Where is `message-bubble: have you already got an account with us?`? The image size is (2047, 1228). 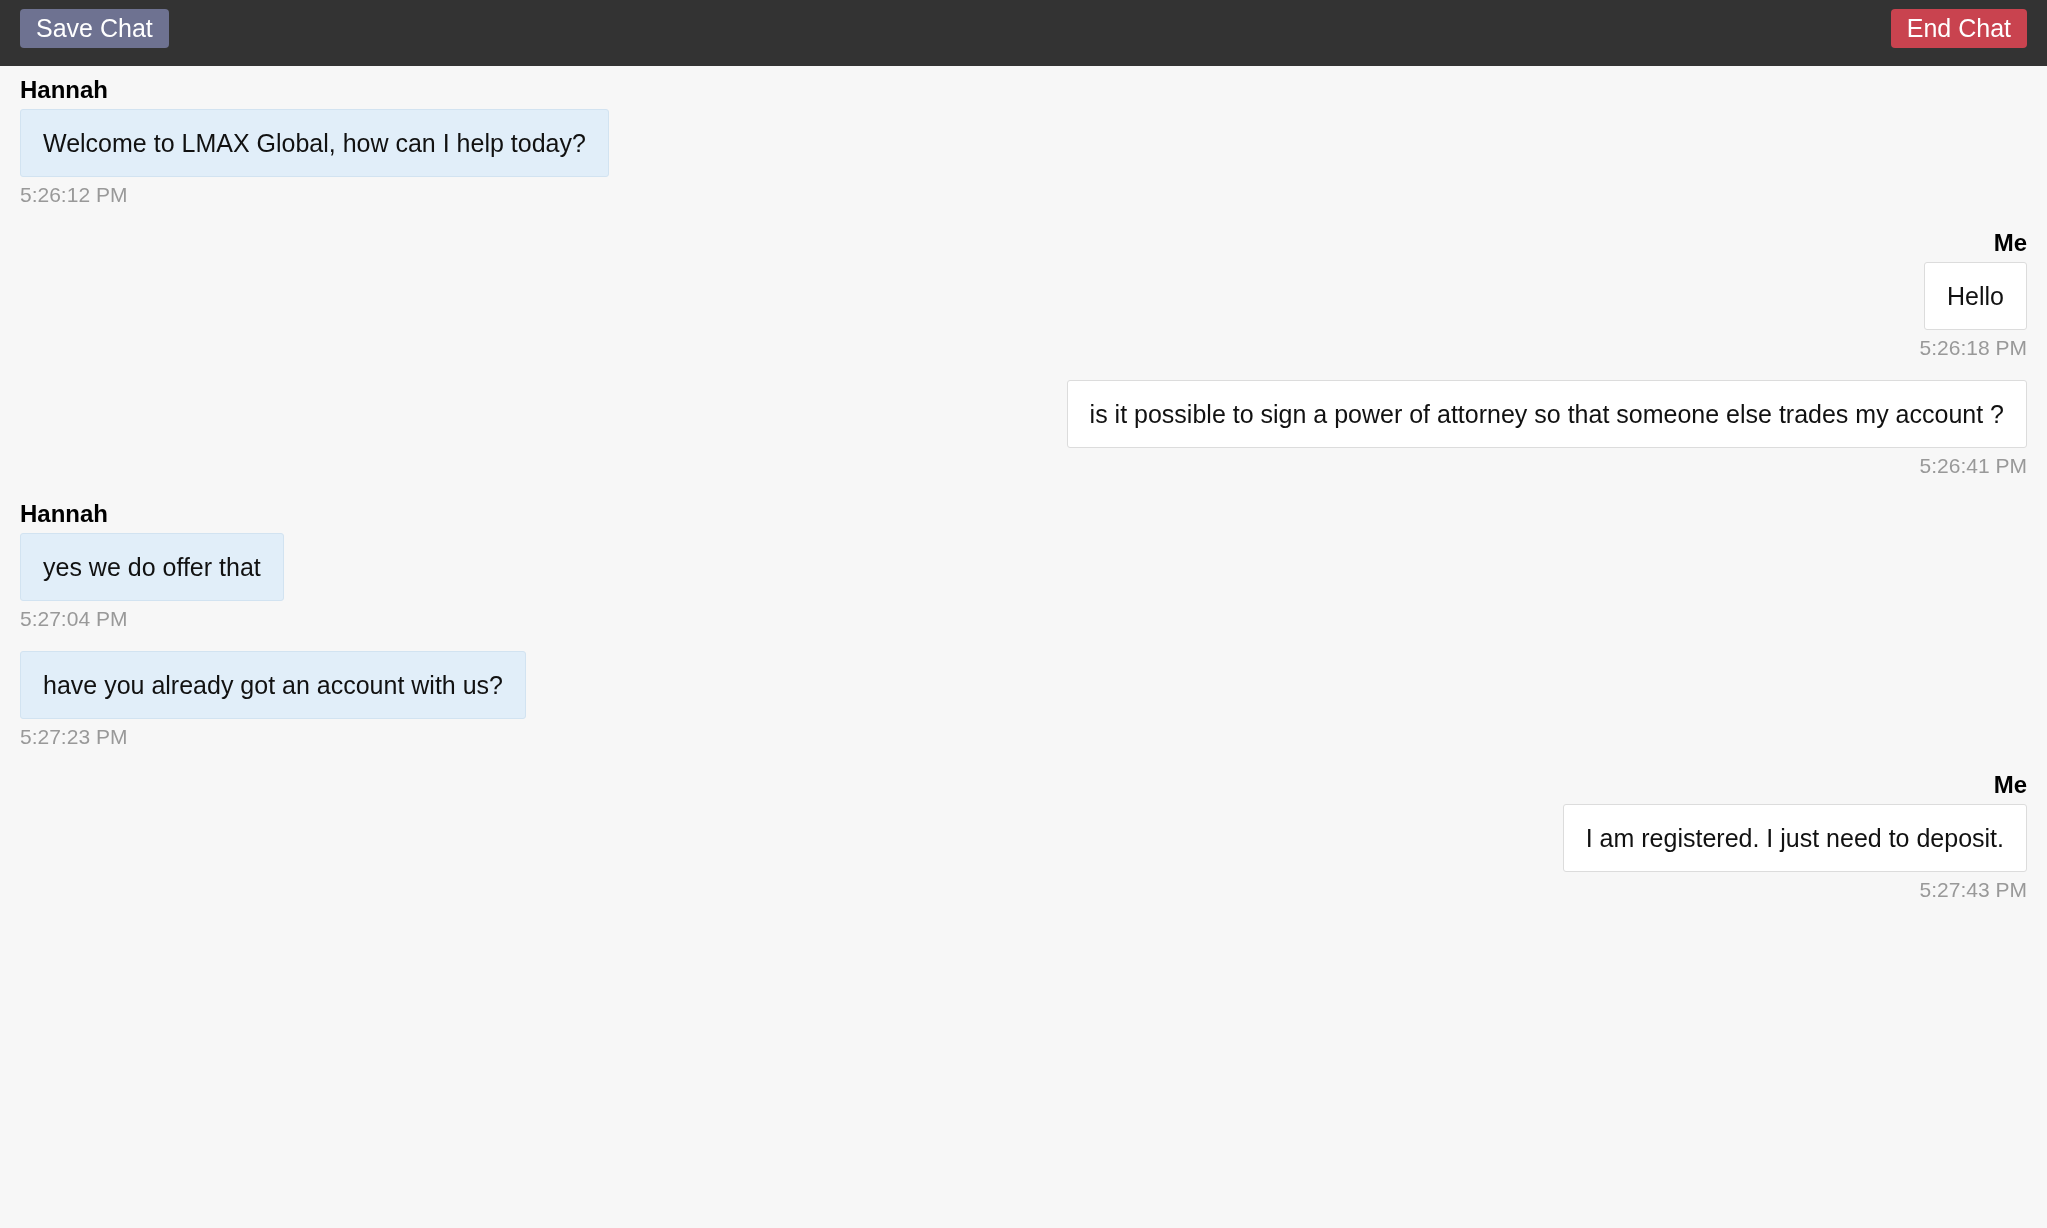
message-bubble: have you already got an account with us? is located at coordinates (273, 685).